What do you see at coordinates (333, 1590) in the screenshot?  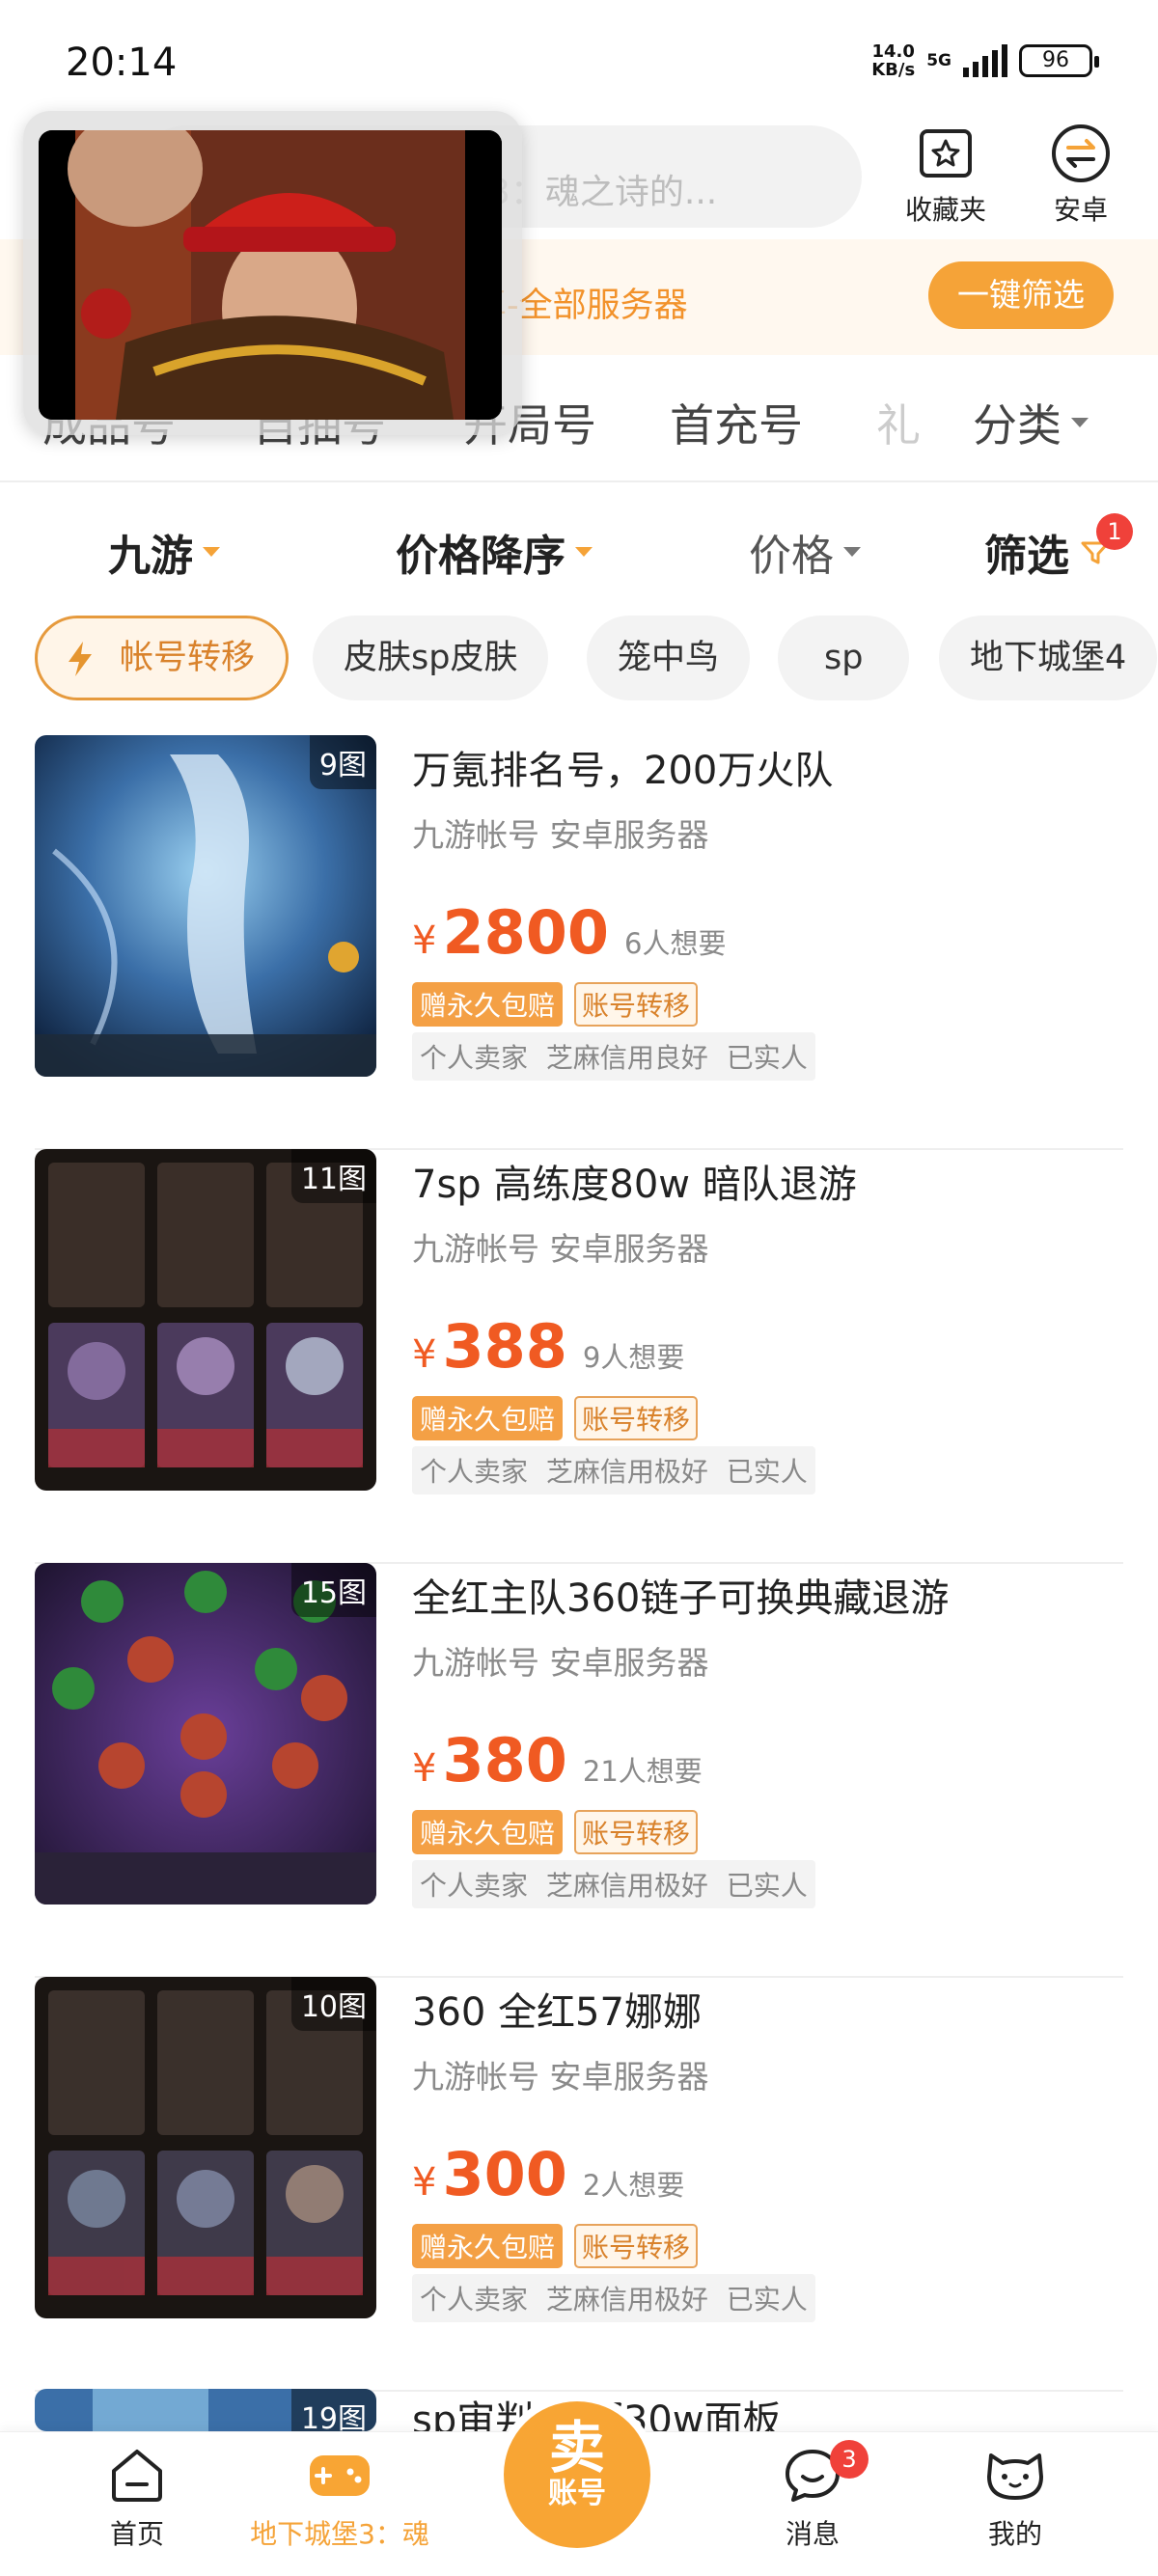 I see `image-count-badge: 15图` at bounding box center [333, 1590].